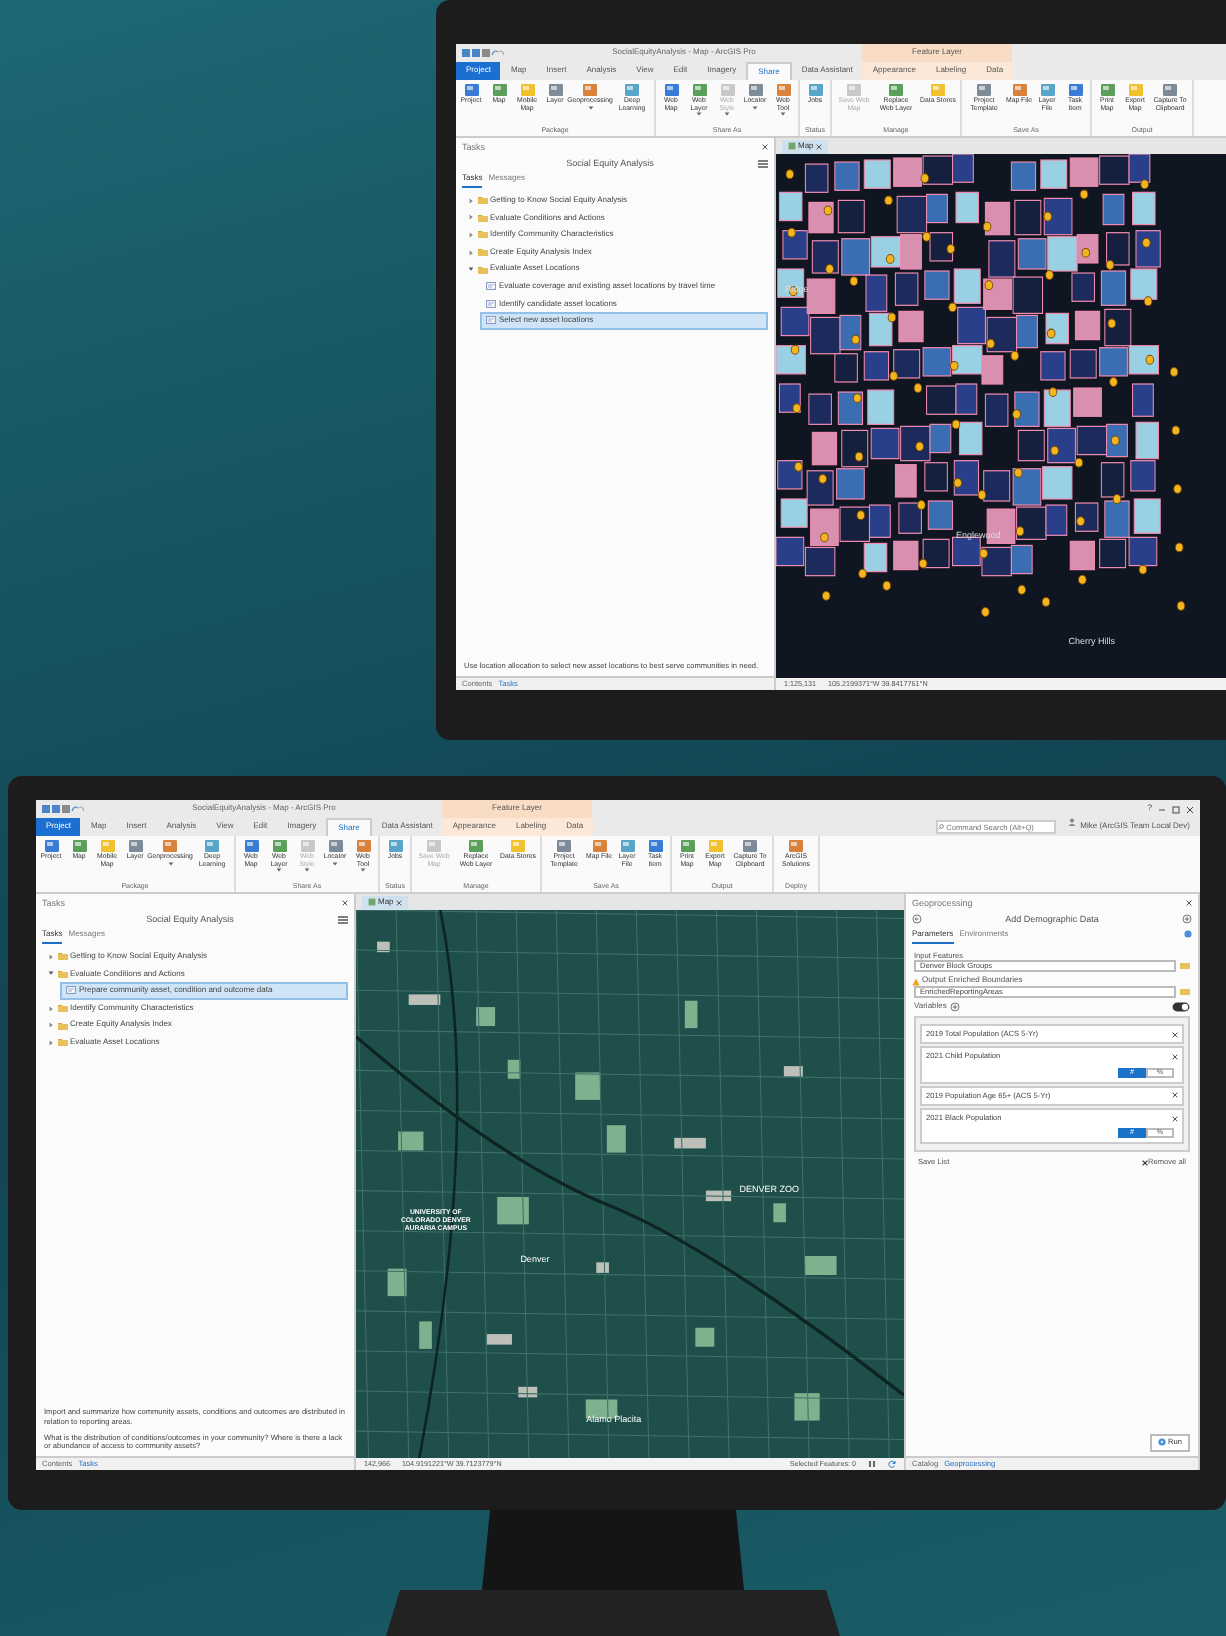 The width and height of the screenshot is (1226, 1636). What do you see at coordinates (917, 919) in the screenshot?
I see `back-icon` at bounding box center [917, 919].